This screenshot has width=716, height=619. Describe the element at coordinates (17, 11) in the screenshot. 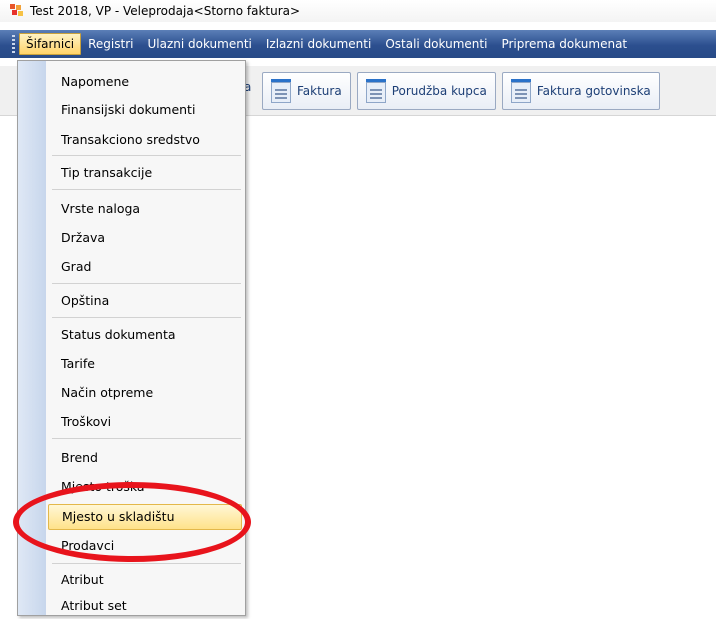

I see `app-logo-icon` at that location.